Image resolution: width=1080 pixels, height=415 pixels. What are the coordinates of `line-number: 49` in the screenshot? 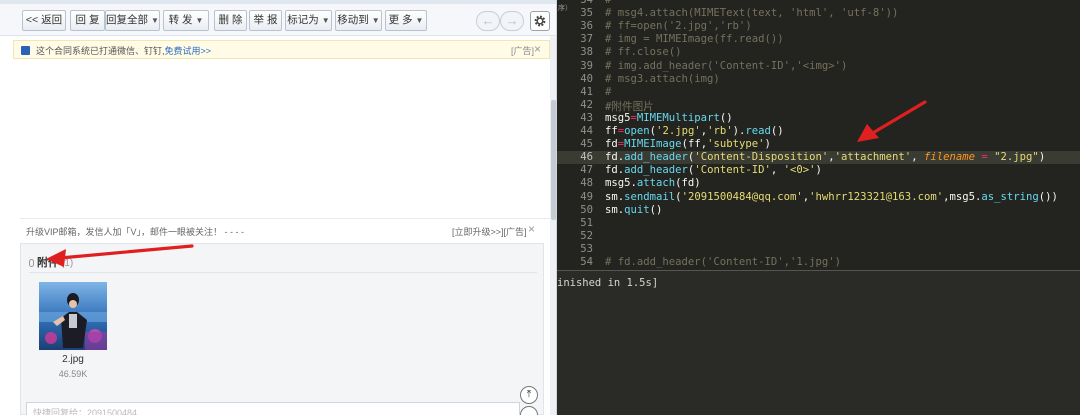 It's located at (586, 196).